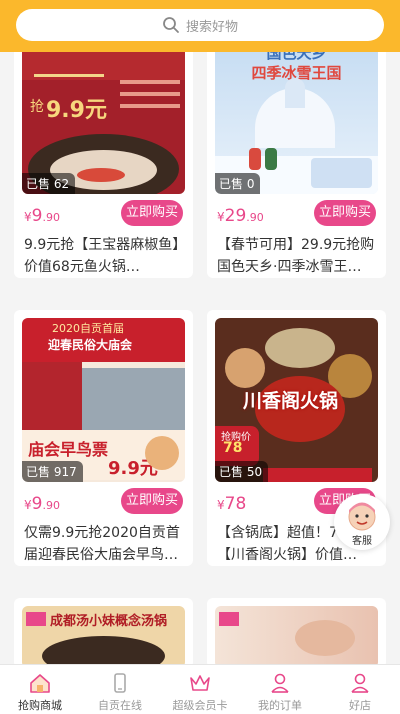  Describe the element at coordinates (296, 123) in the screenshot. I see `product-image: 国色天乡 四季冰雪王国 已售 0` at that location.